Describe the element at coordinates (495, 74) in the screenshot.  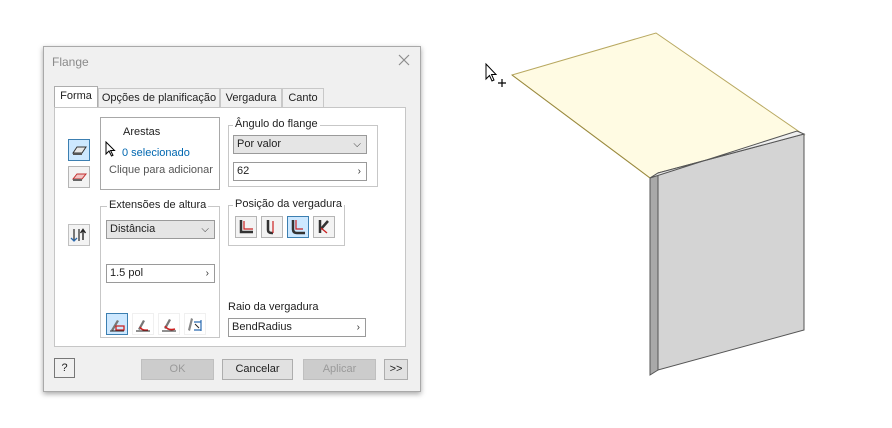
I see `cursor-select-icon` at that location.